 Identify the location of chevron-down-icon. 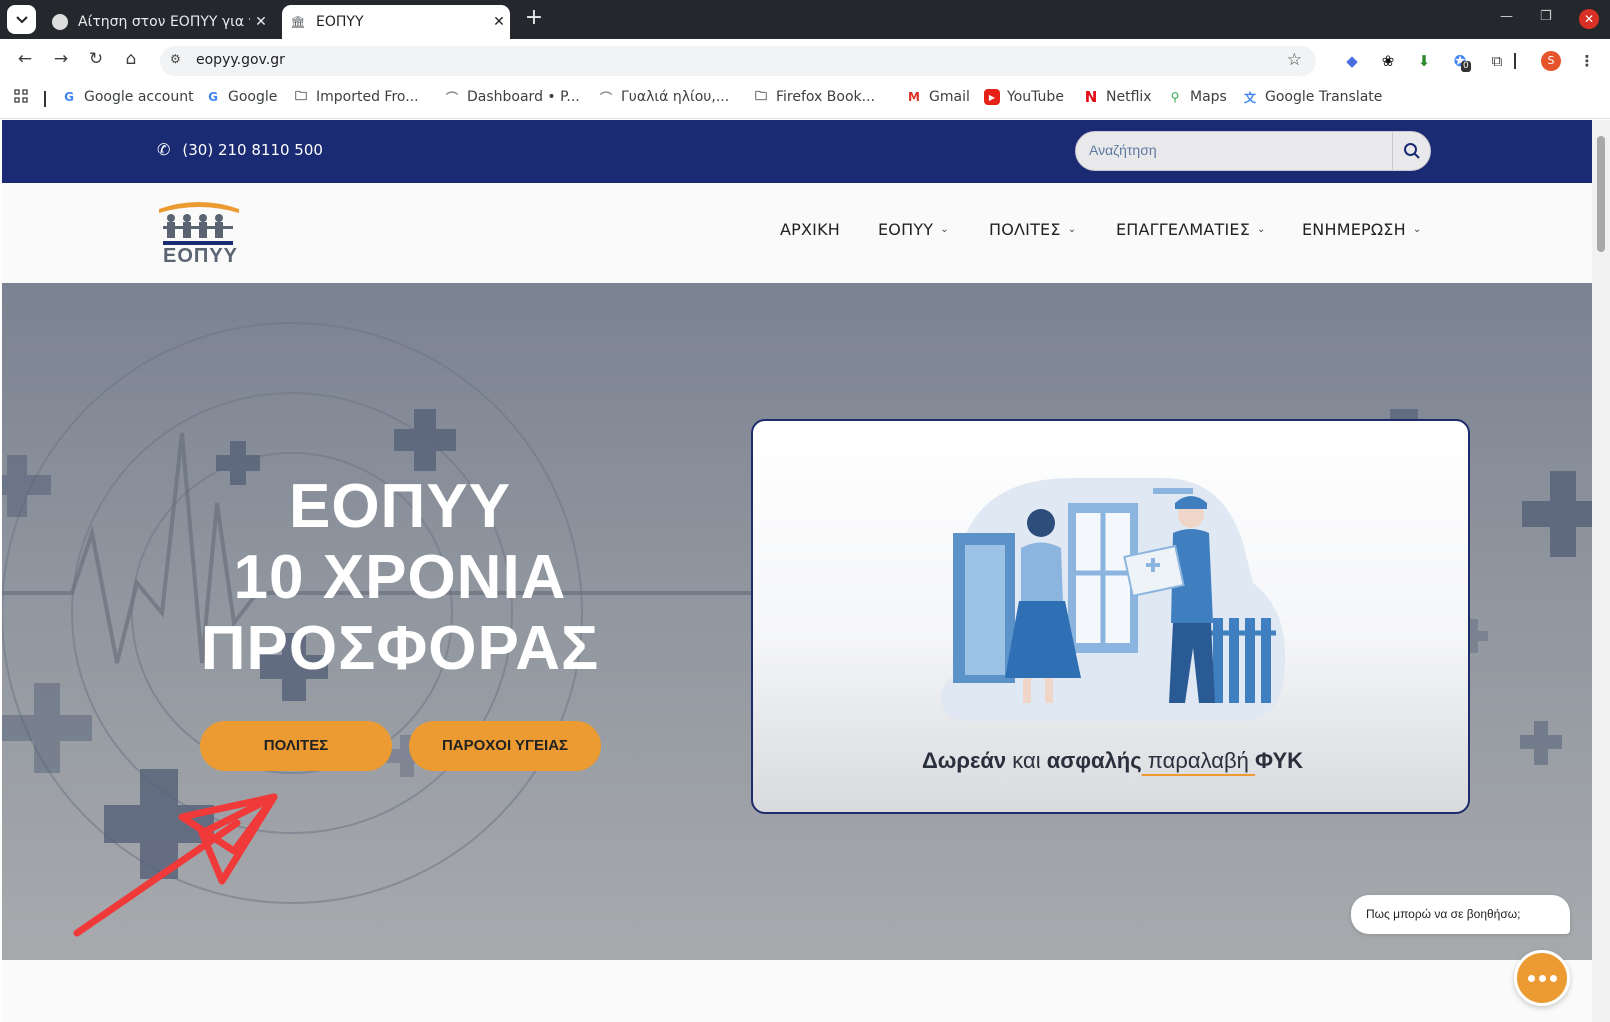
(21, 19).